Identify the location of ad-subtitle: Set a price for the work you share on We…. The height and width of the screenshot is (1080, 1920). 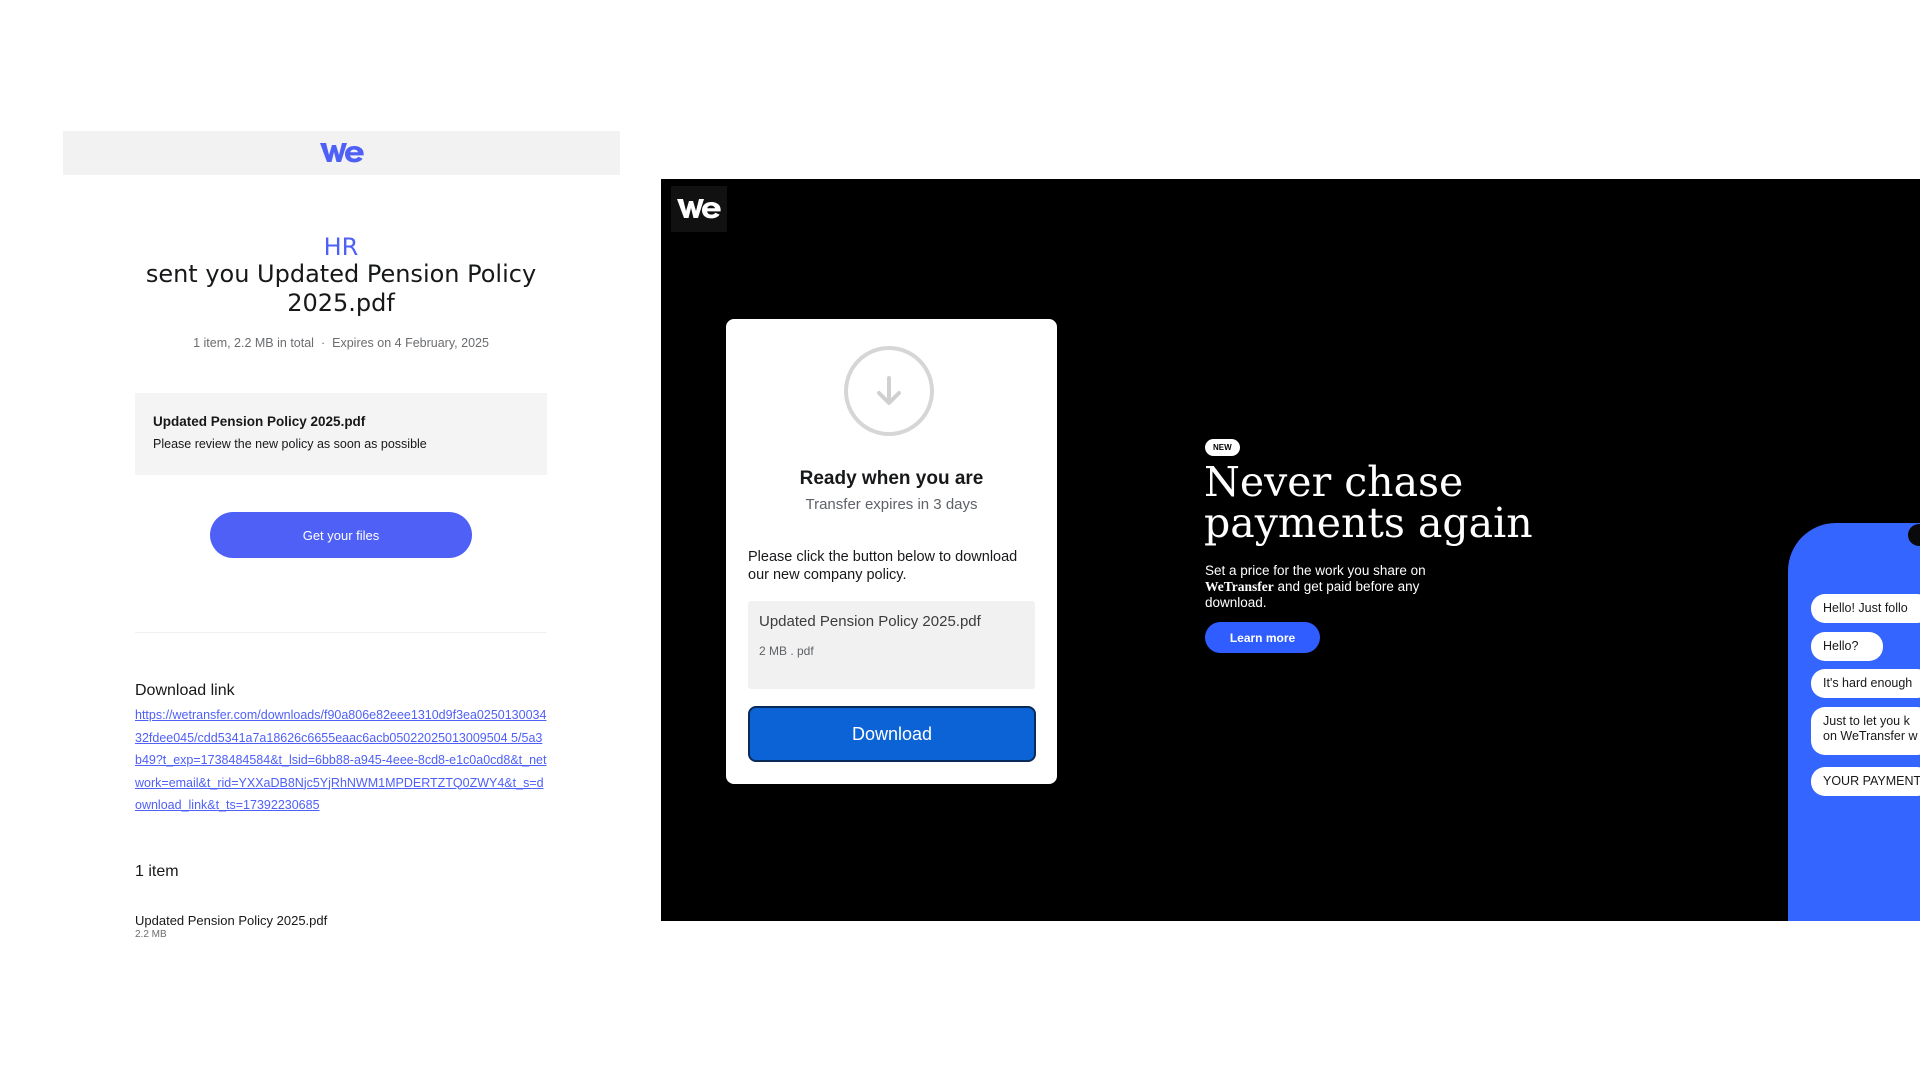
(1327, 587).